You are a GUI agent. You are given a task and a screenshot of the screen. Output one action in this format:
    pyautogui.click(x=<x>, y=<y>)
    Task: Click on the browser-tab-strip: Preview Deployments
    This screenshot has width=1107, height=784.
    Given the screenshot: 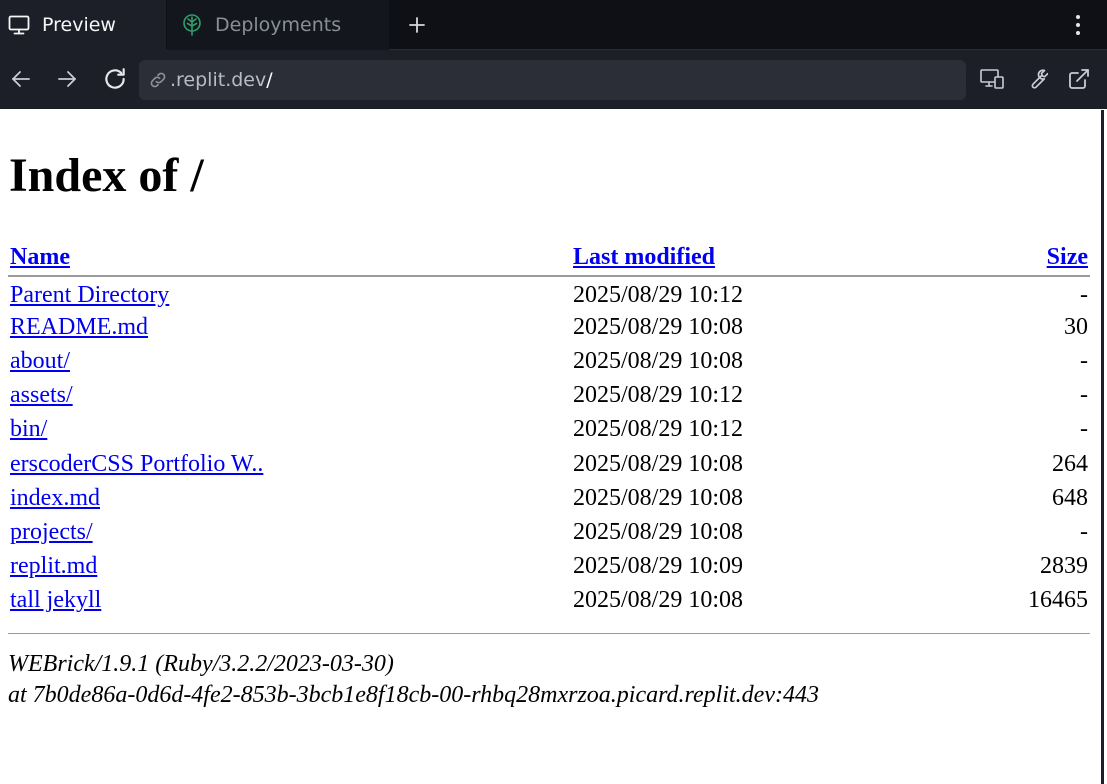 What is the action you would take?
    pyautogui.click(x=553, y=25)
    